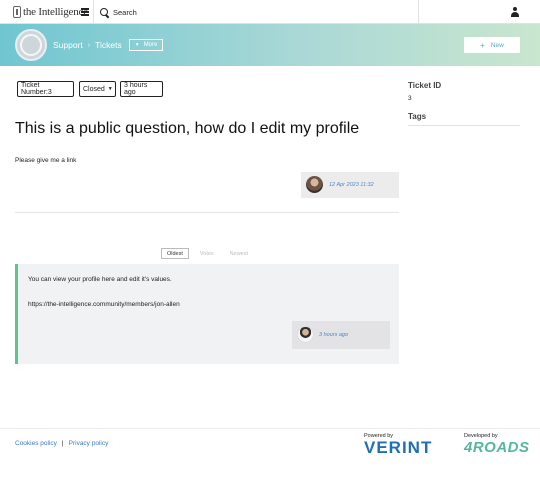 The width and height of the screenshot is (540, 480). Describe the element at coordinates (270, 12) in the screenshot. I see `top-bar: the Intelligence Search` at that location.